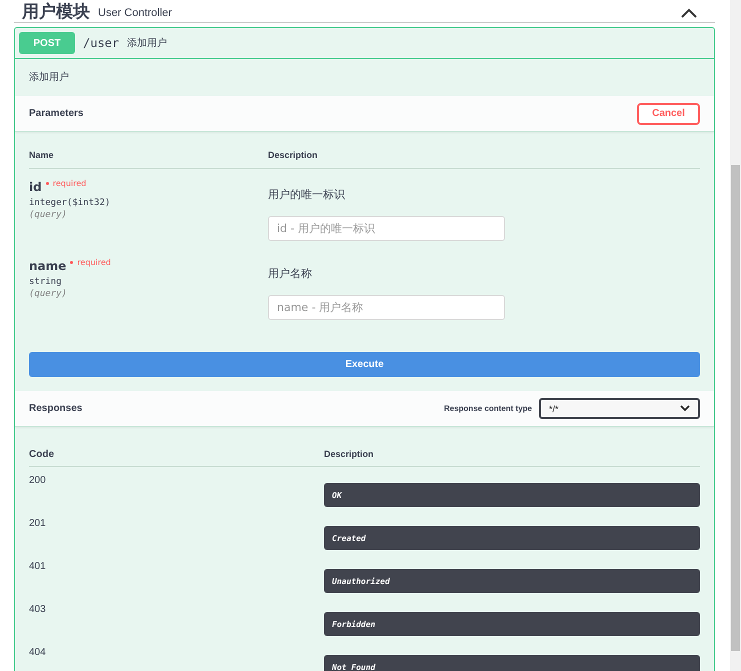 The height and width of the screenshot is (671, 741). What do you see at coordinates (38, 653) in the screenshot?
I see `response-code: 404` at bounding box center [38, 653].